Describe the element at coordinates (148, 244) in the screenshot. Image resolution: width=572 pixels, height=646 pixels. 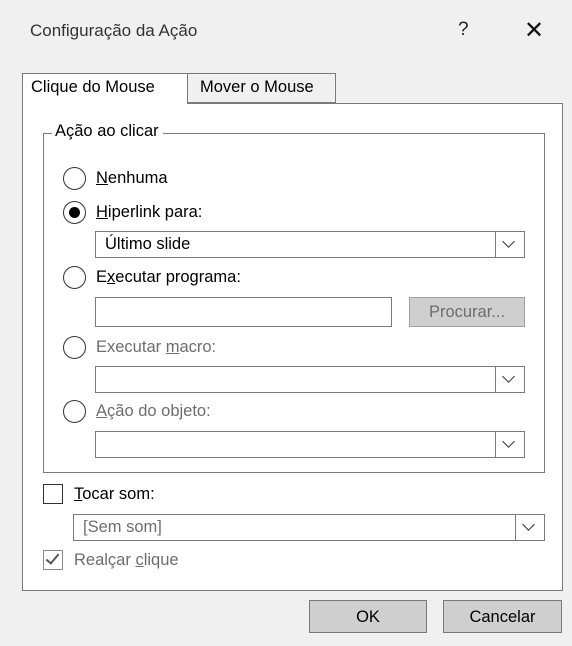
I see `hyperlink-select-value: Último slide` at that location.